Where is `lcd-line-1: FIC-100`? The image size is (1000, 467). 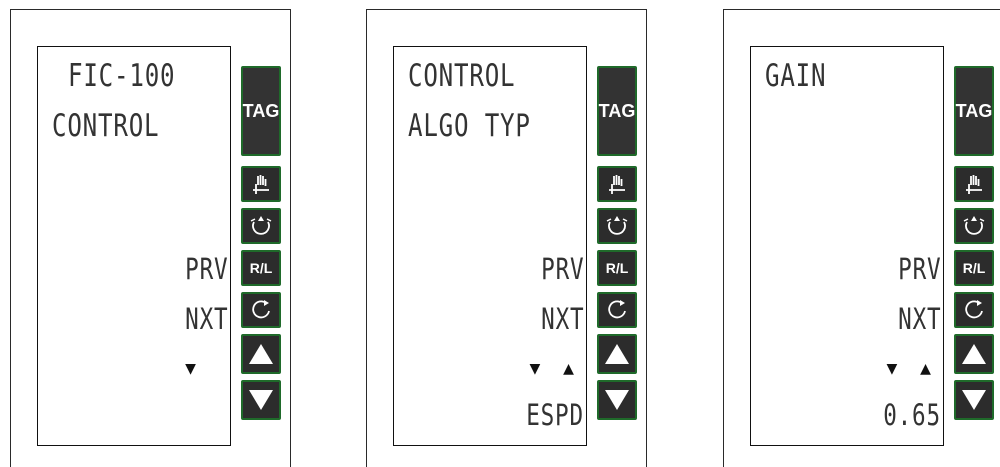 lcd-line-1: FIC-100 is located at coordinates (122, 76).